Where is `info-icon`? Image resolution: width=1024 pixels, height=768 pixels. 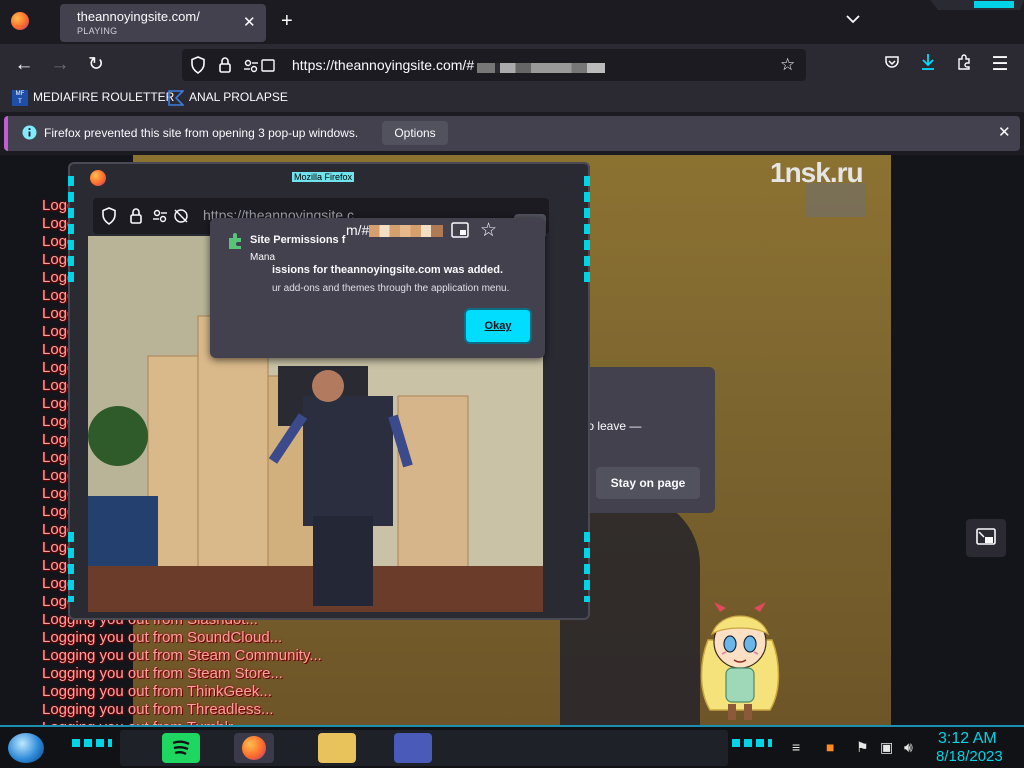 info-icon is located at coordinates (29, 135).